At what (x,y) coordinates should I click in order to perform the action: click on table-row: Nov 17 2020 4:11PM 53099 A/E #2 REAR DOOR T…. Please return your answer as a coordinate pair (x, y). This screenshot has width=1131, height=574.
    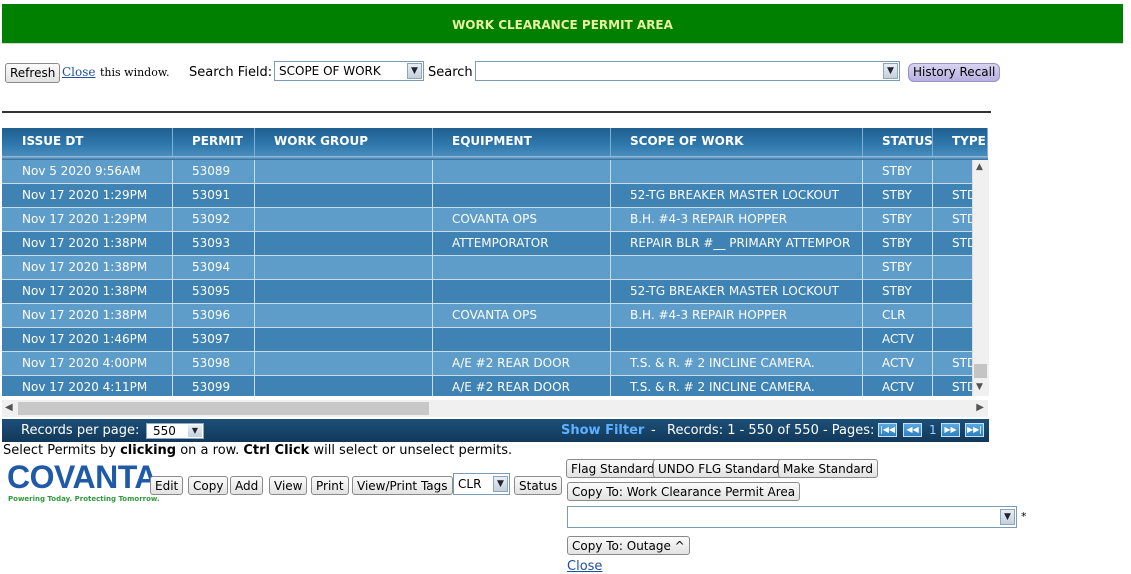
    Looking at the image, I should click on (495, 386).